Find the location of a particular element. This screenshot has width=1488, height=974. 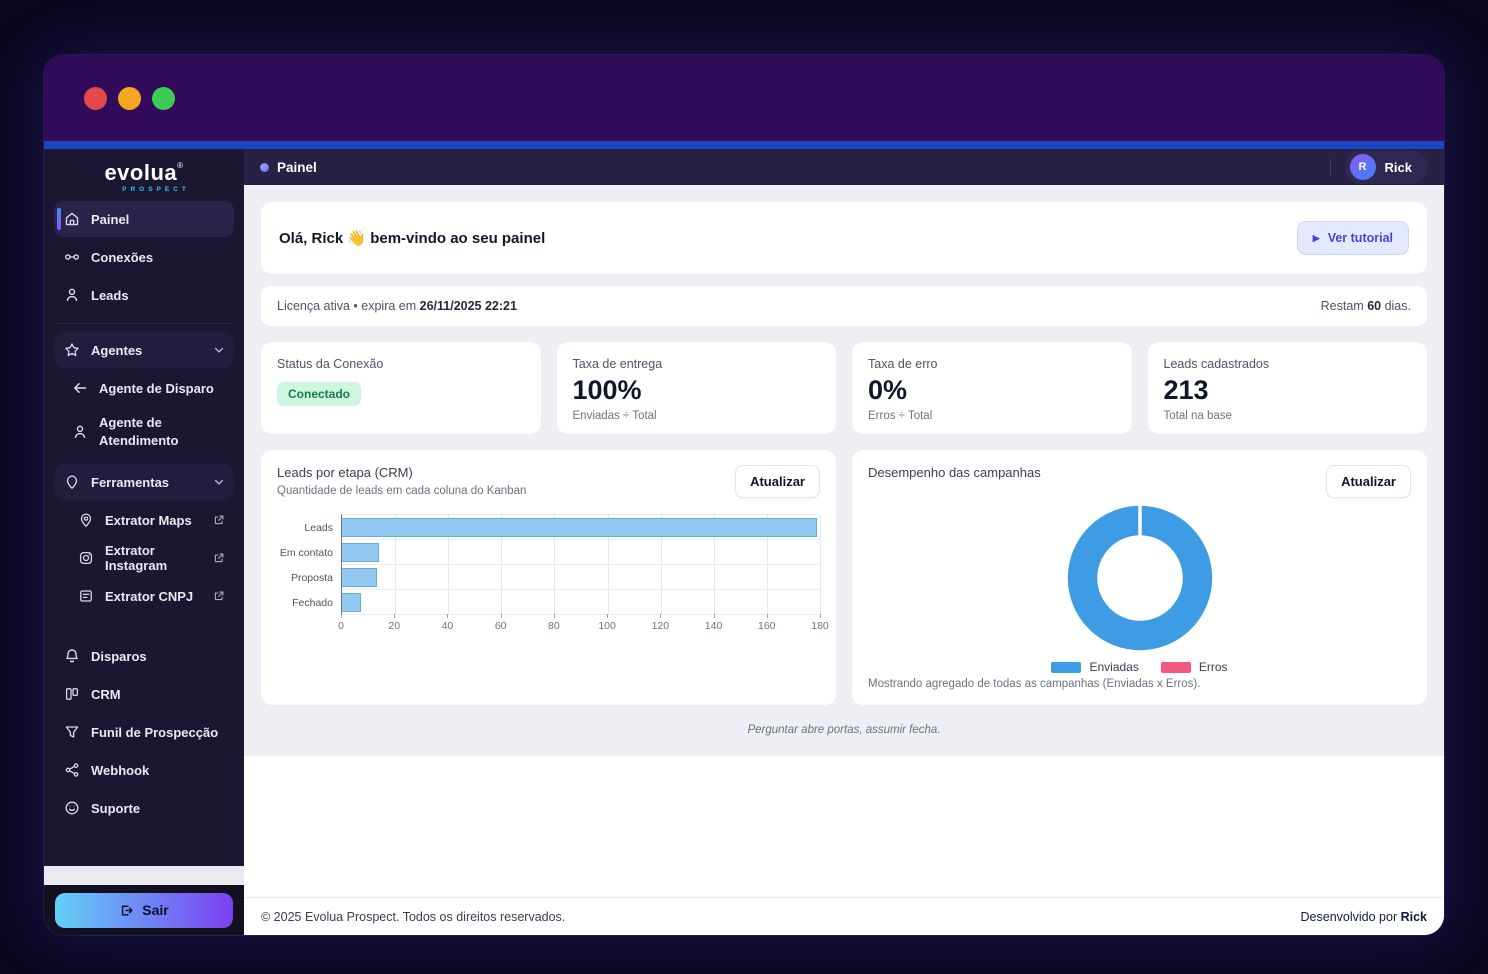

pin-icon is located at coordinates (71, 482).